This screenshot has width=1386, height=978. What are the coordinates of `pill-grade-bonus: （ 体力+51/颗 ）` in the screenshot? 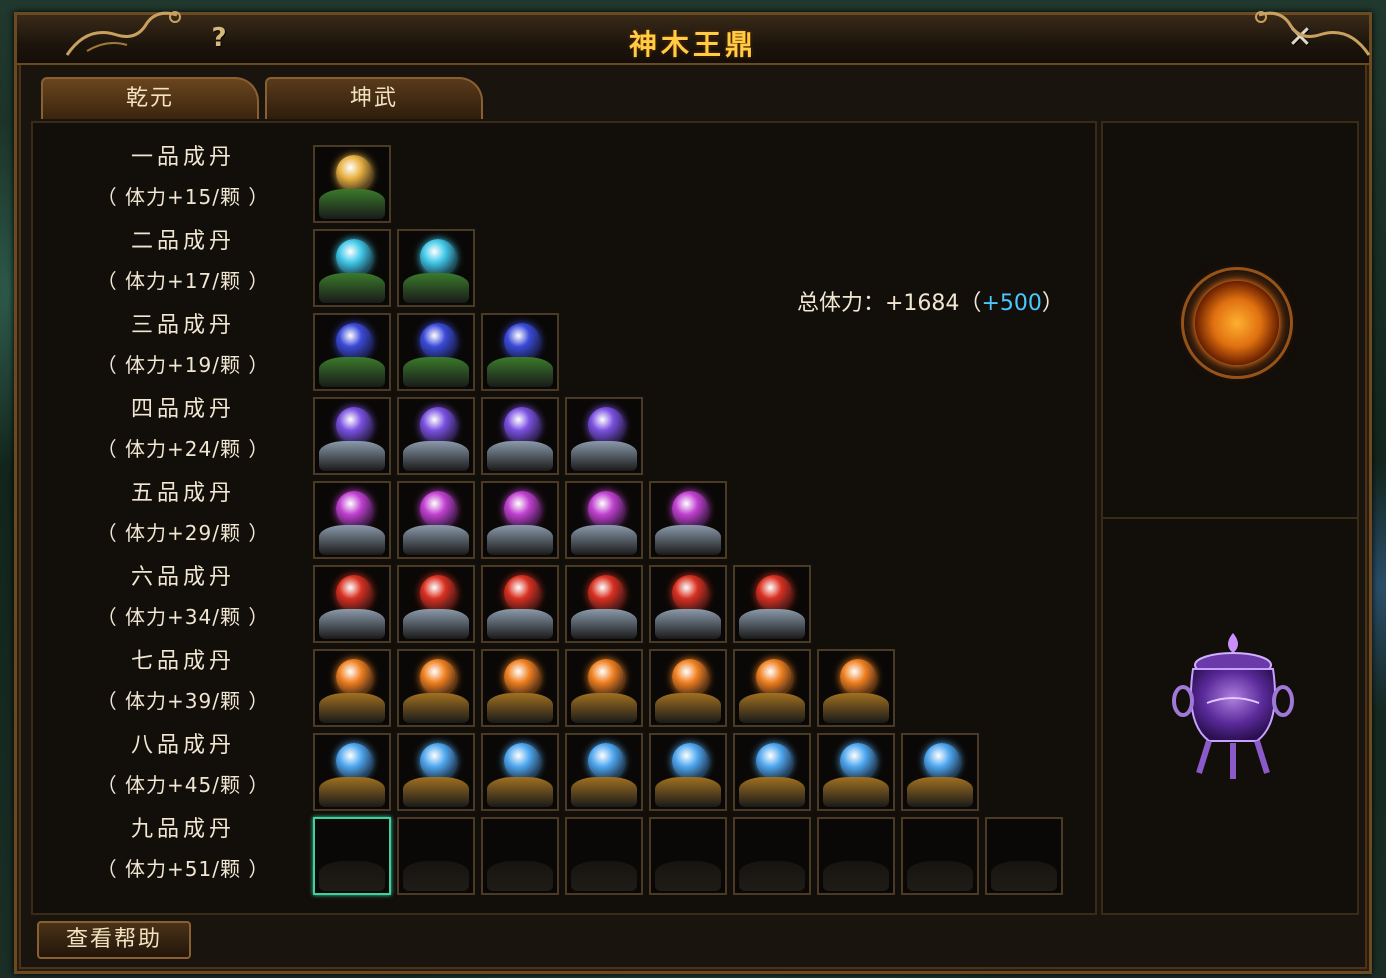 It's located at (183, 869).